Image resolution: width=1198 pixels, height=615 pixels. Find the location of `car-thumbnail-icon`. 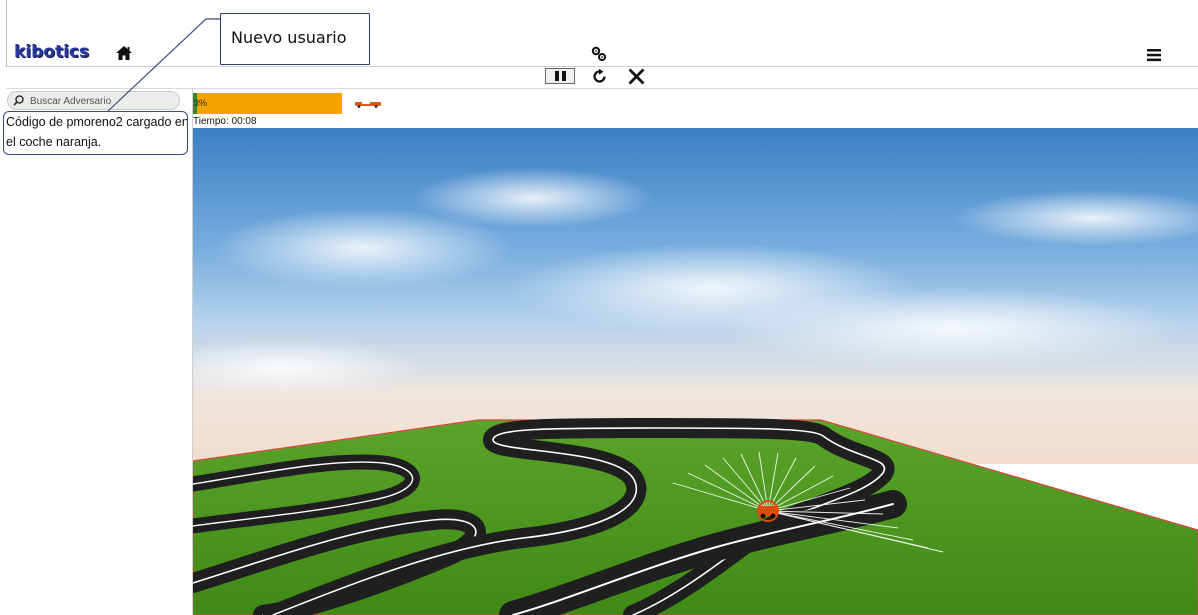

car-thumbnail-icon is located at coordinates (368, 104).